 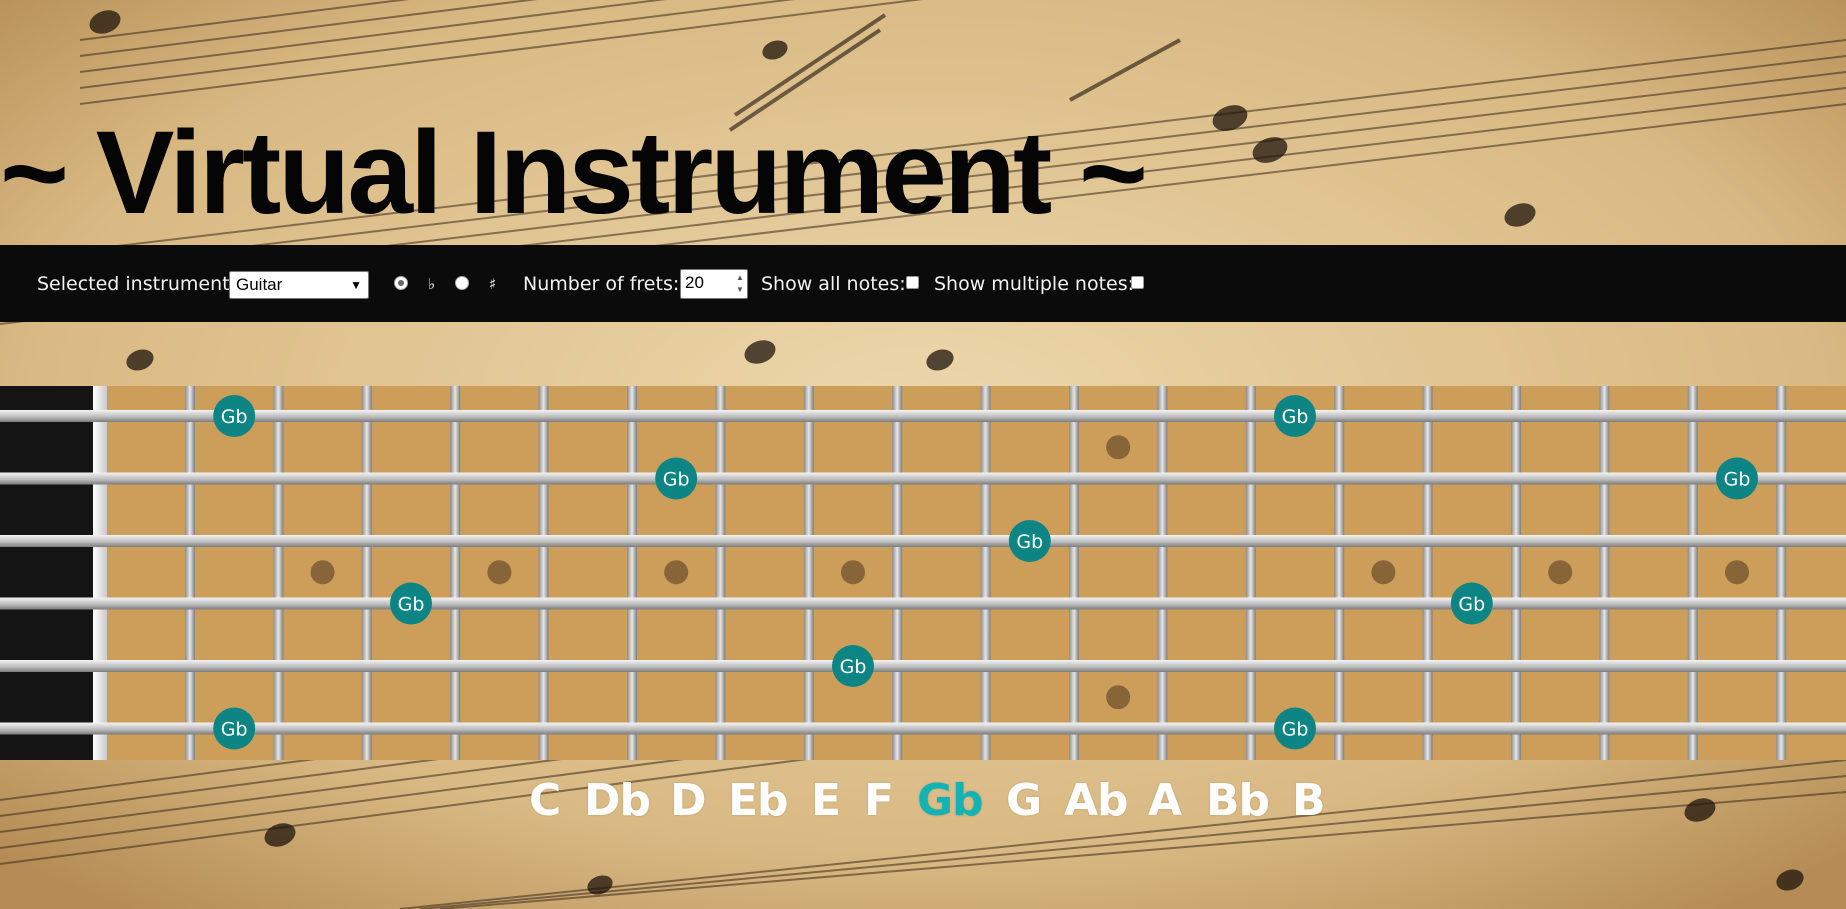 I want to click on note-name-c: C, so click(x=545, y=801).